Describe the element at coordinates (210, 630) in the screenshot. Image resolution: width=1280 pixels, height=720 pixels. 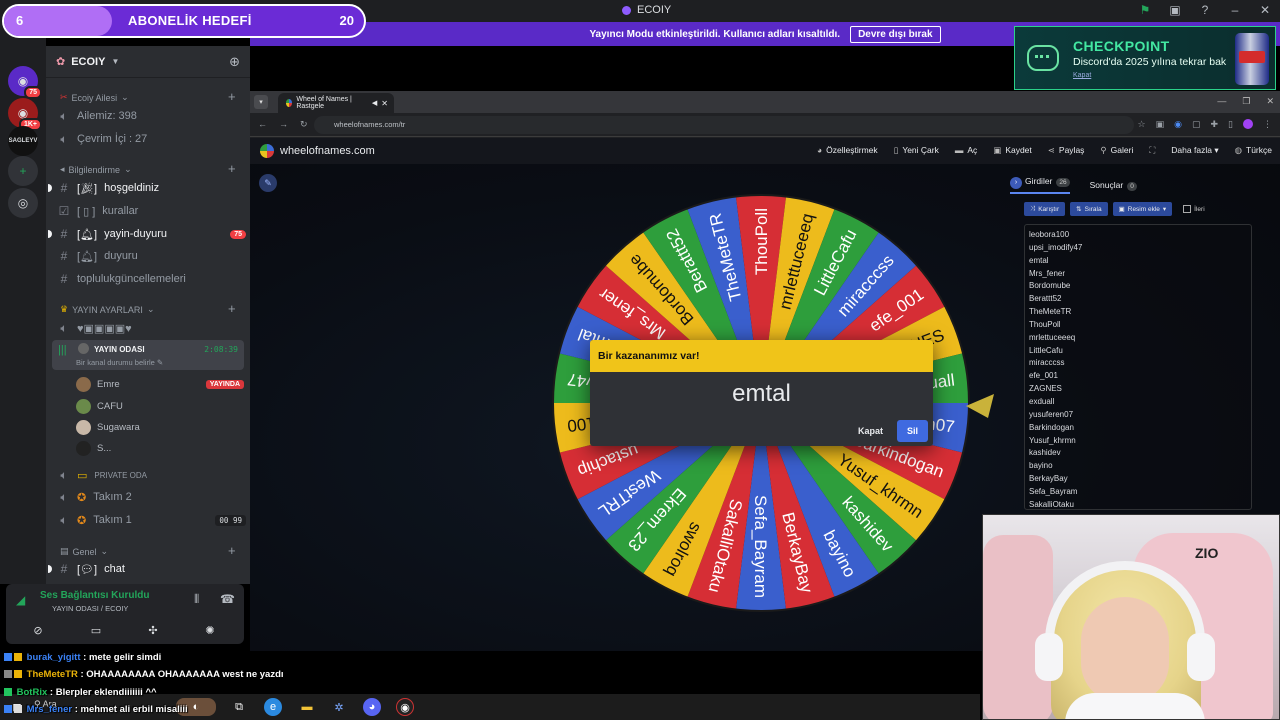
I see `soundboard-button: ✺` at that location.